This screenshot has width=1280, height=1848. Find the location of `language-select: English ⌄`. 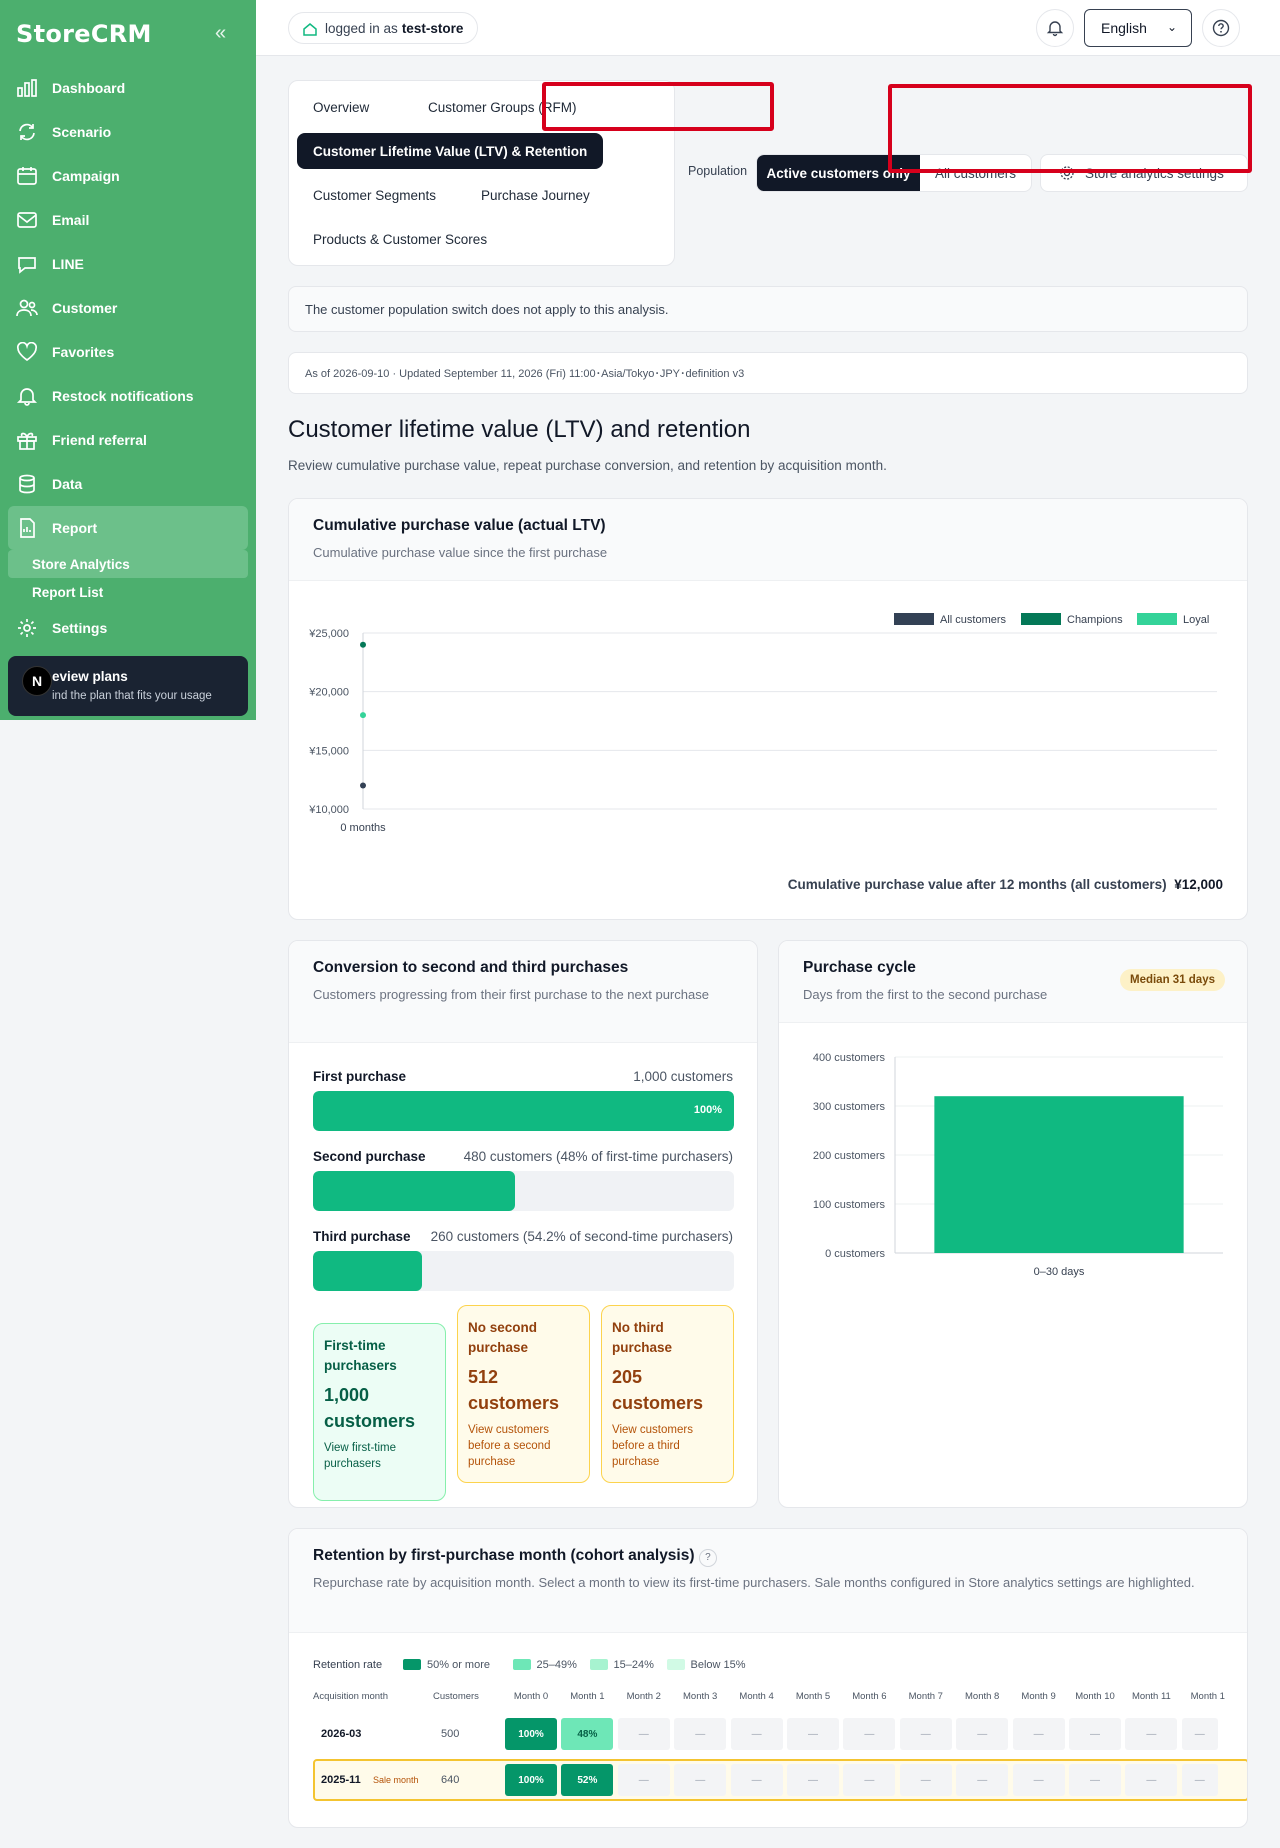

language-select: English ⌄ is located at coordinates (1138, 28).